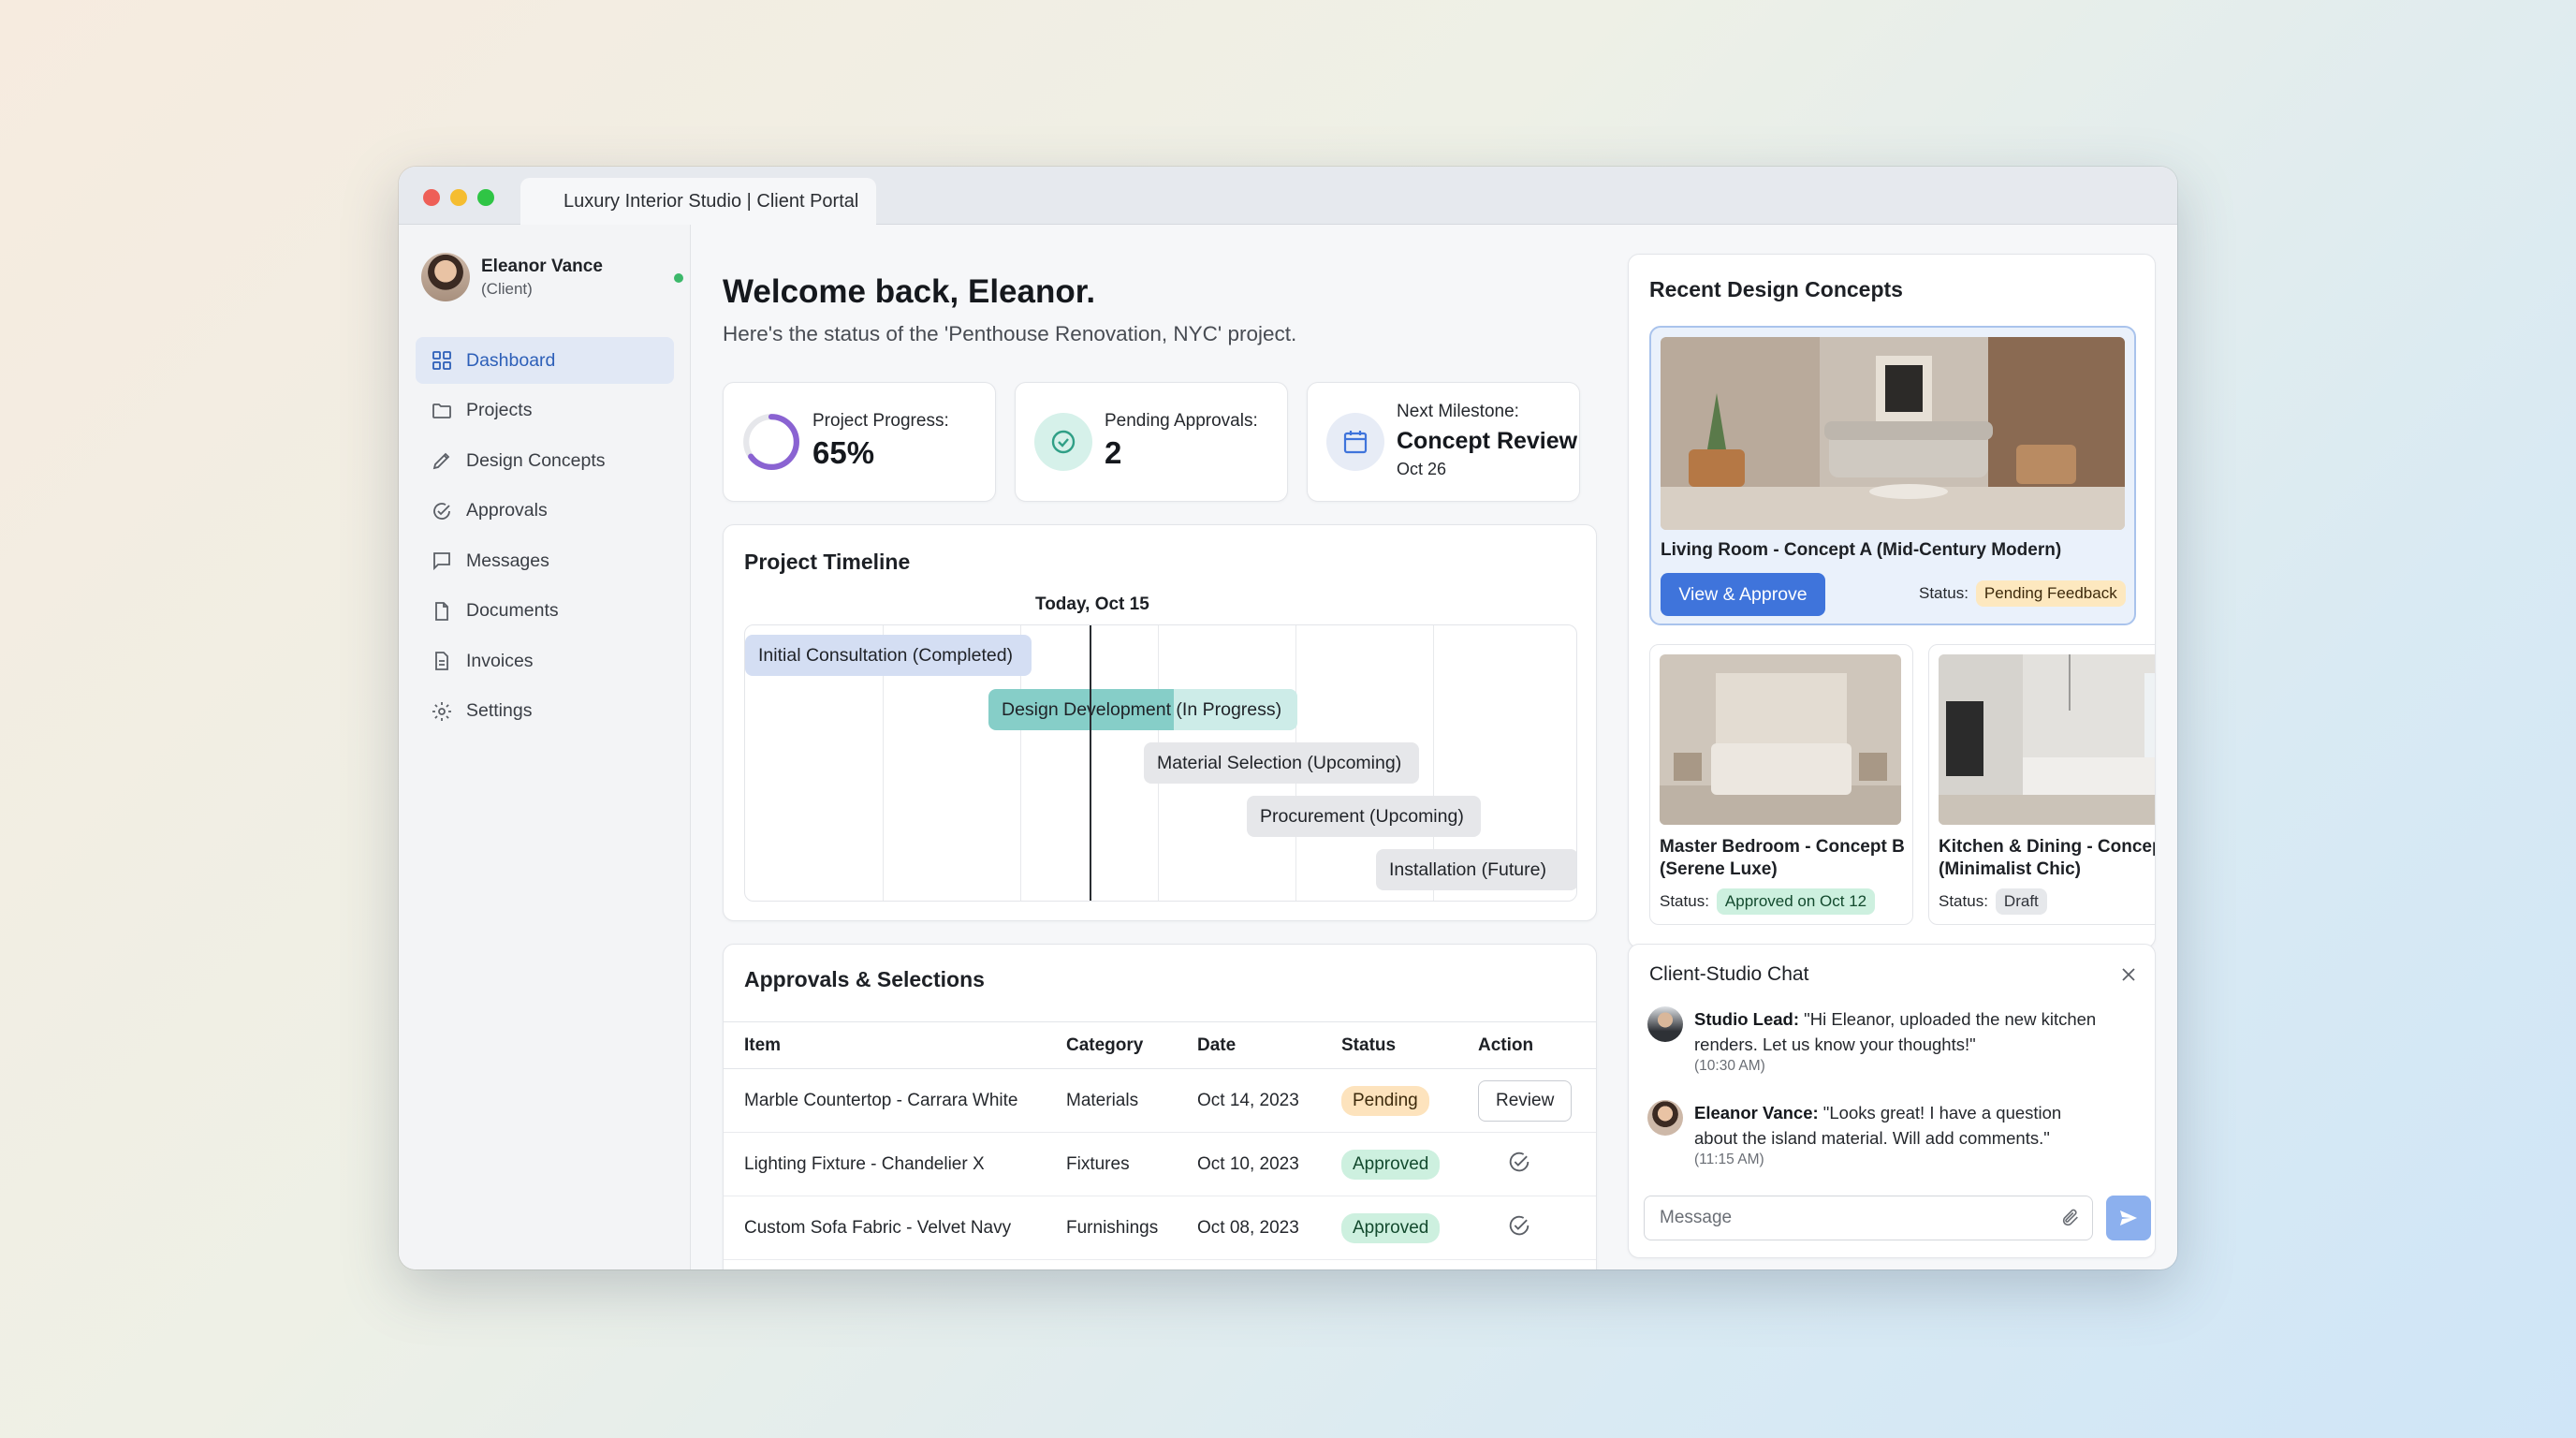 The height and width of the screenshot is (1438, 2576). I want to click on card-title: Project Timeline, so click(827, 562).